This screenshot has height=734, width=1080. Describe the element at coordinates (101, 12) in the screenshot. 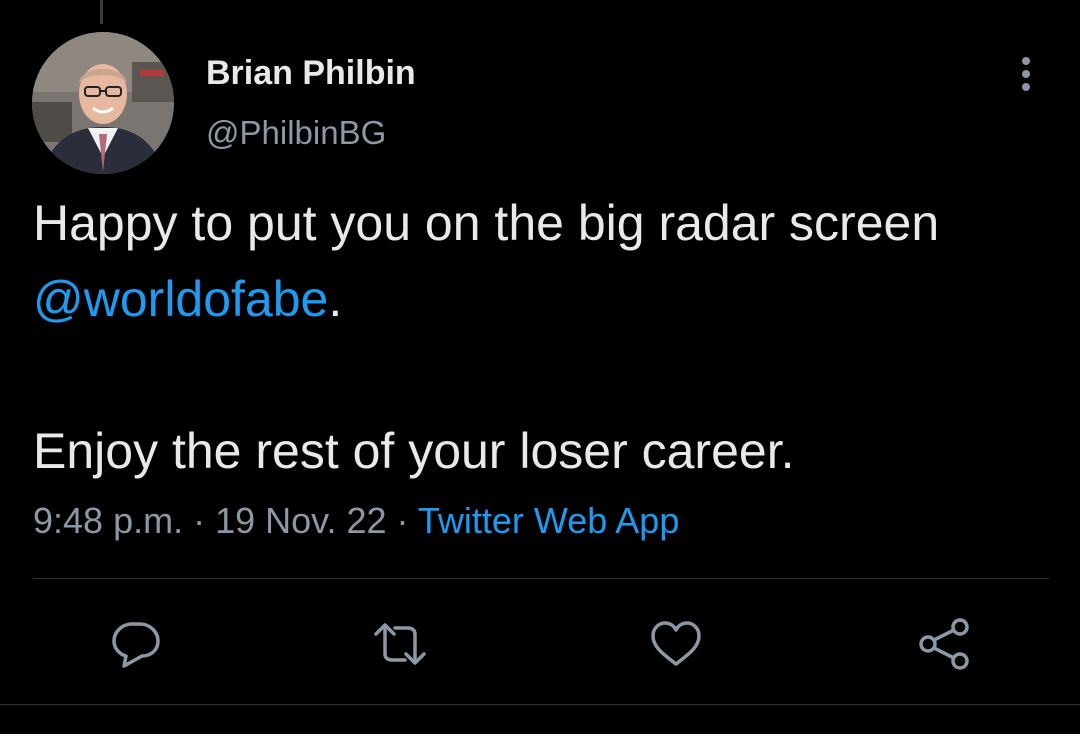

I see `thread-connector-line` at that location.